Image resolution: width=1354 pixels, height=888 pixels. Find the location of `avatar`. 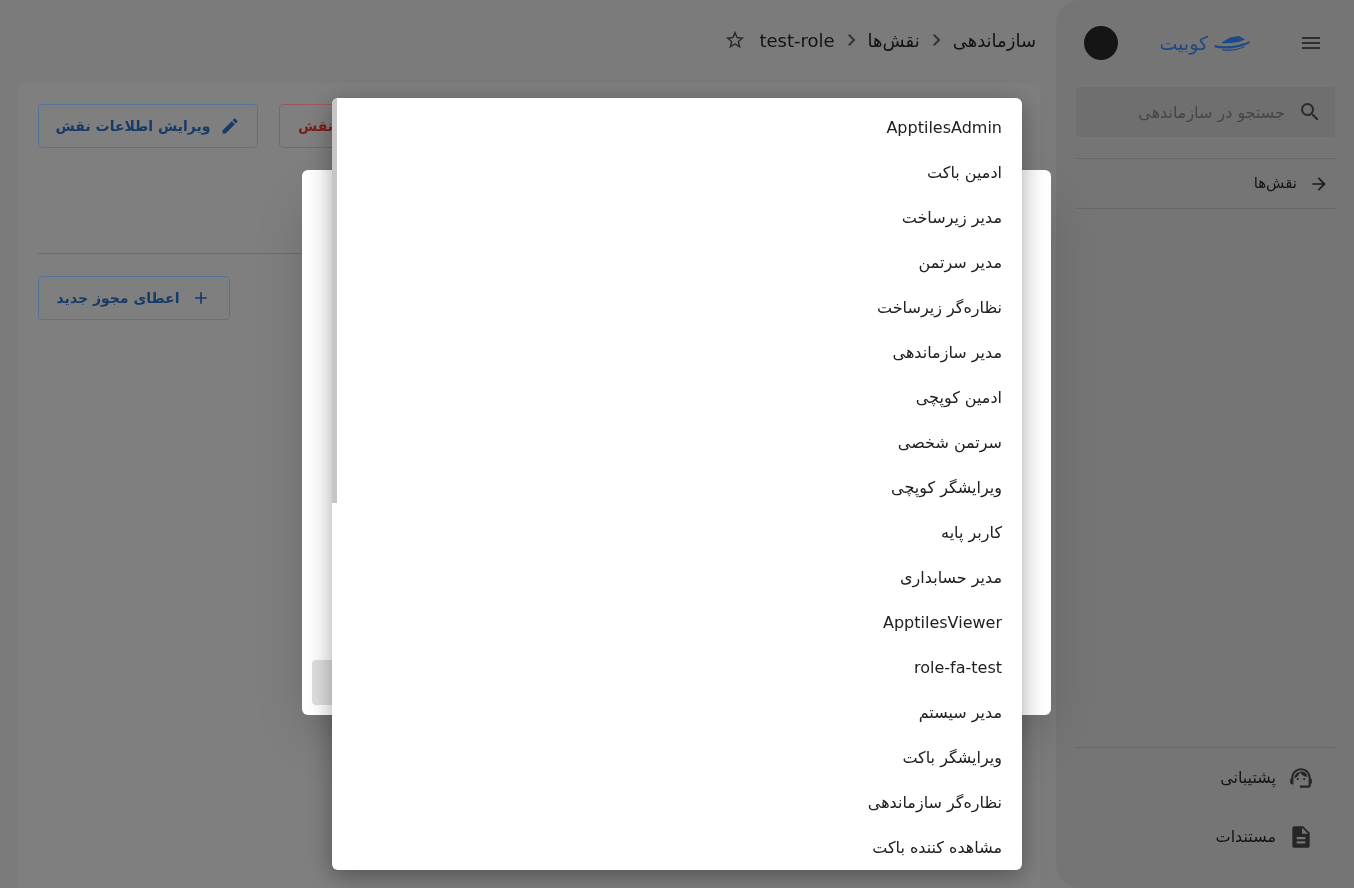

avatar is located at coordinates (1101, 43).